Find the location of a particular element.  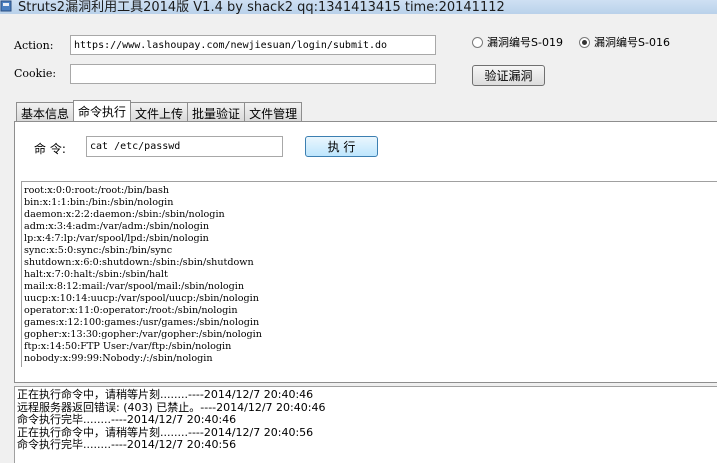

output-line: root:x:0:0:root:/root:/bin/bash is located at coordinates (97, 190).